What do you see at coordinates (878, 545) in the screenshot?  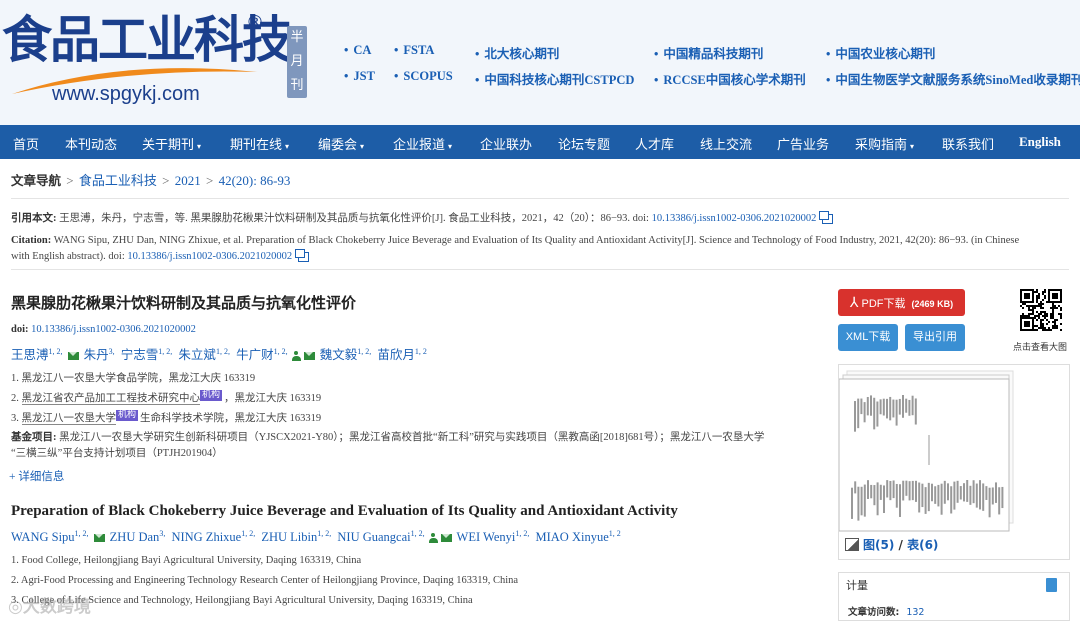 I see `figures-link: 图(5)` at bounding box center [878, 545].